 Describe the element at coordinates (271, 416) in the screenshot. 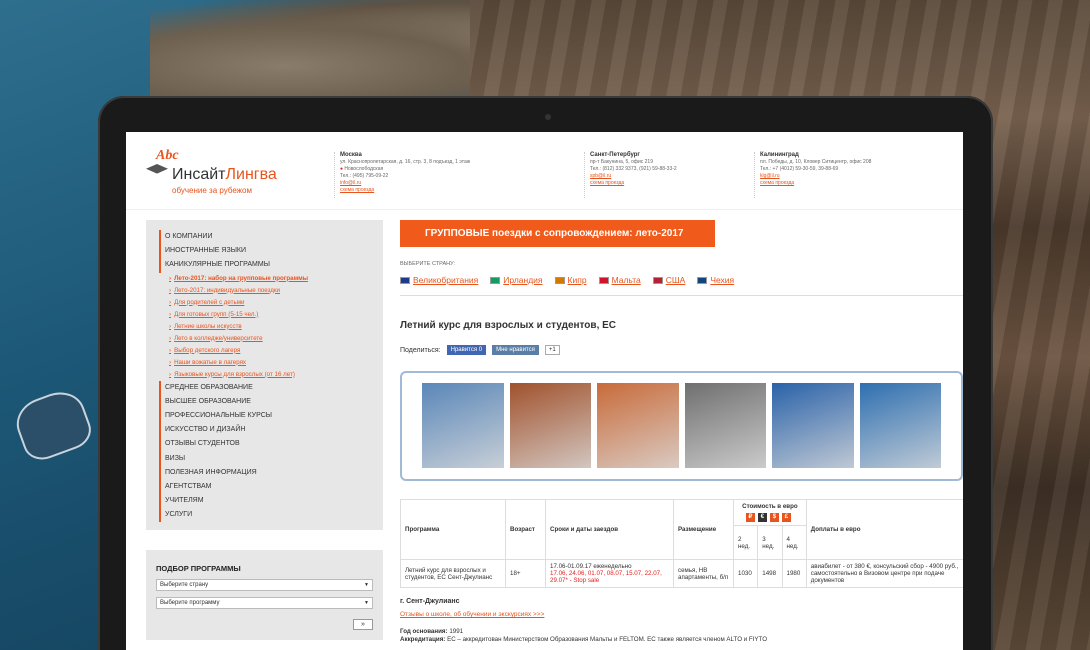

I see `sidebar-item: ПРОФЕССИОНАЛЬНЫЕ КУРСЫ` at that location.